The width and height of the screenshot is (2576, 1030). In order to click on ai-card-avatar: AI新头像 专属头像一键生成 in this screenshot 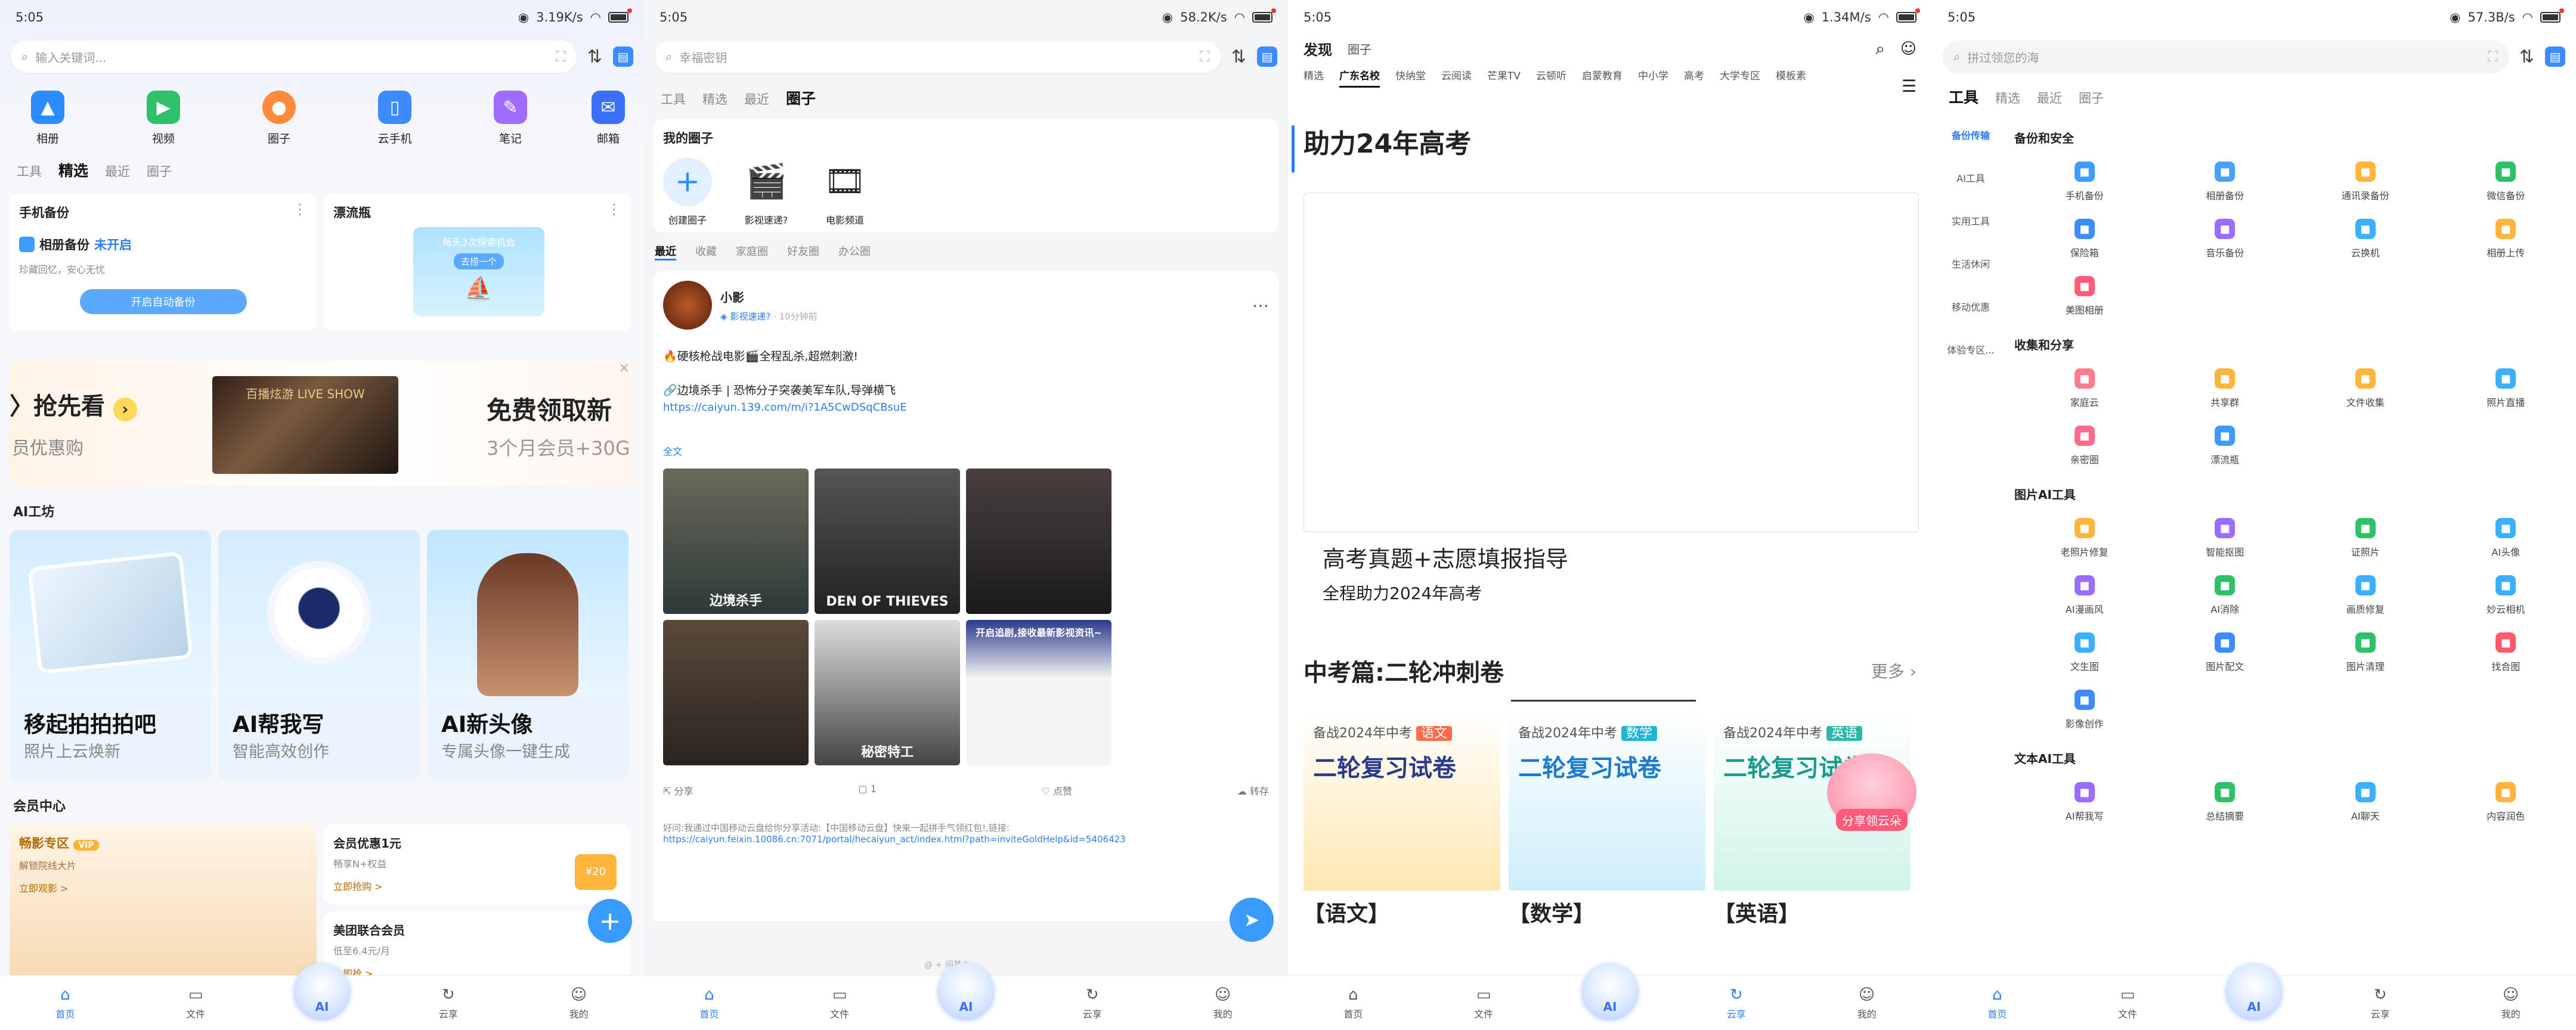, I will do `click(528, 655)`.